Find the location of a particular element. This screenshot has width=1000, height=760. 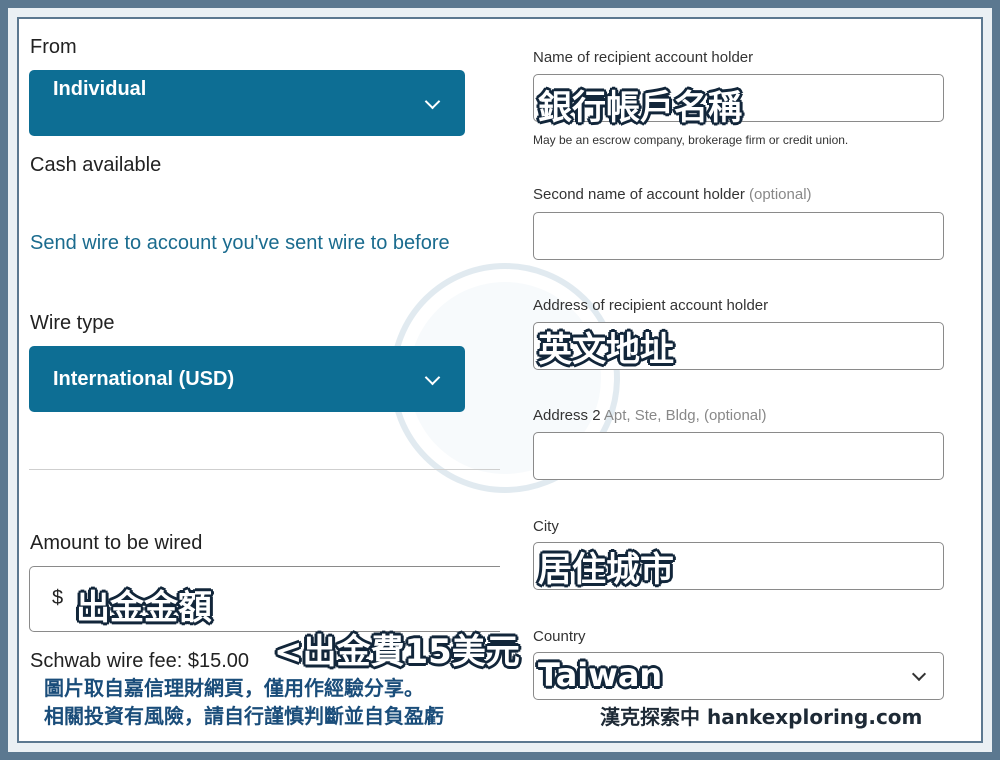

second-name-label: Second name of account holder (optional) is located at coordinates (672, 194).